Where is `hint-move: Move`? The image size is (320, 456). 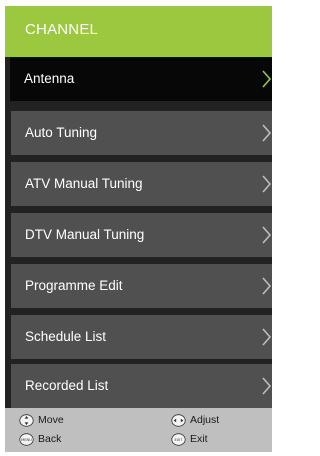 hint-move: Move is located at coordinates (41, 420).